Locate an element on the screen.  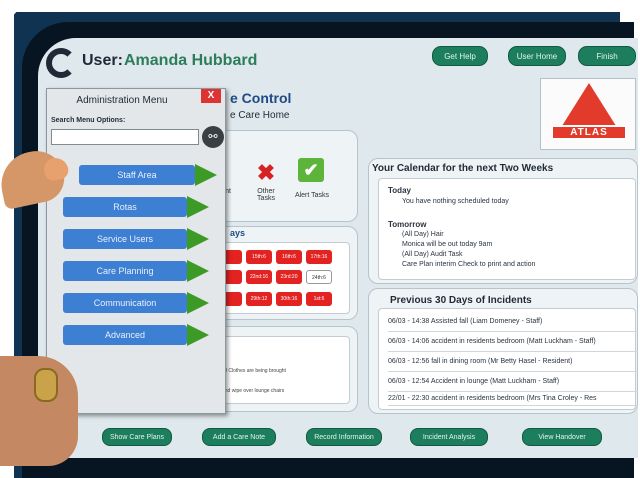
search-input is located at coordinates (125, 137).